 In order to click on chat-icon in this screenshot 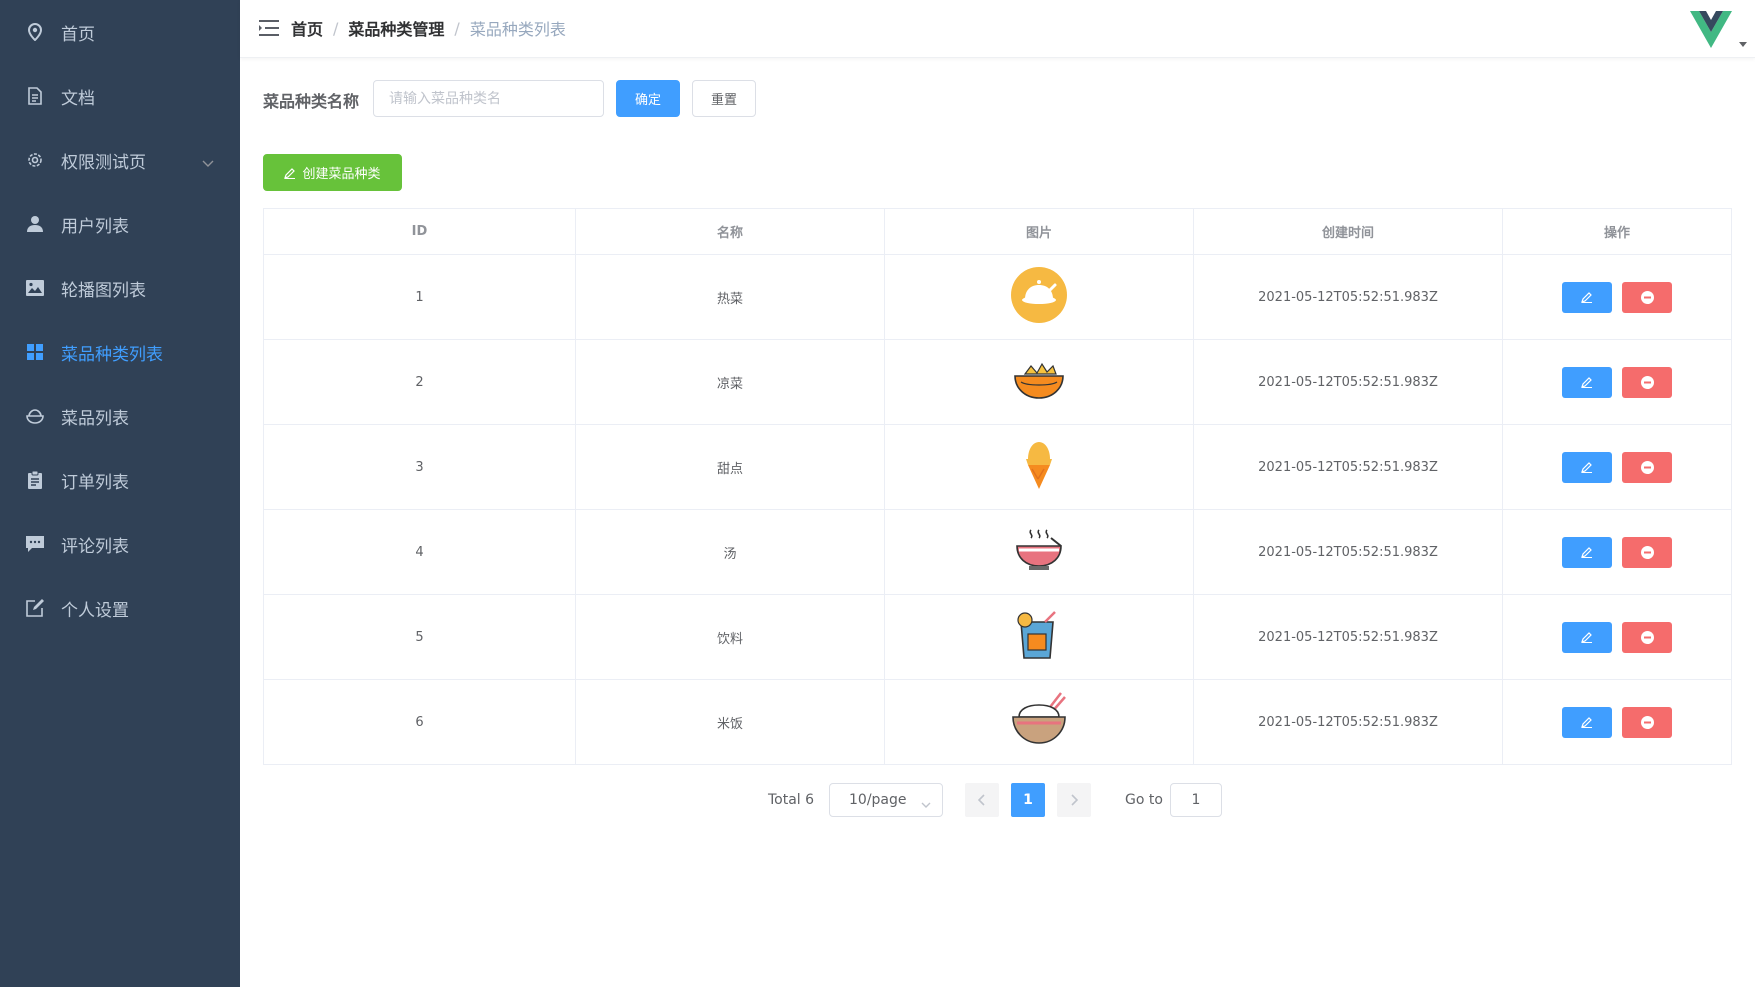, I will do `click(35, 544)`.